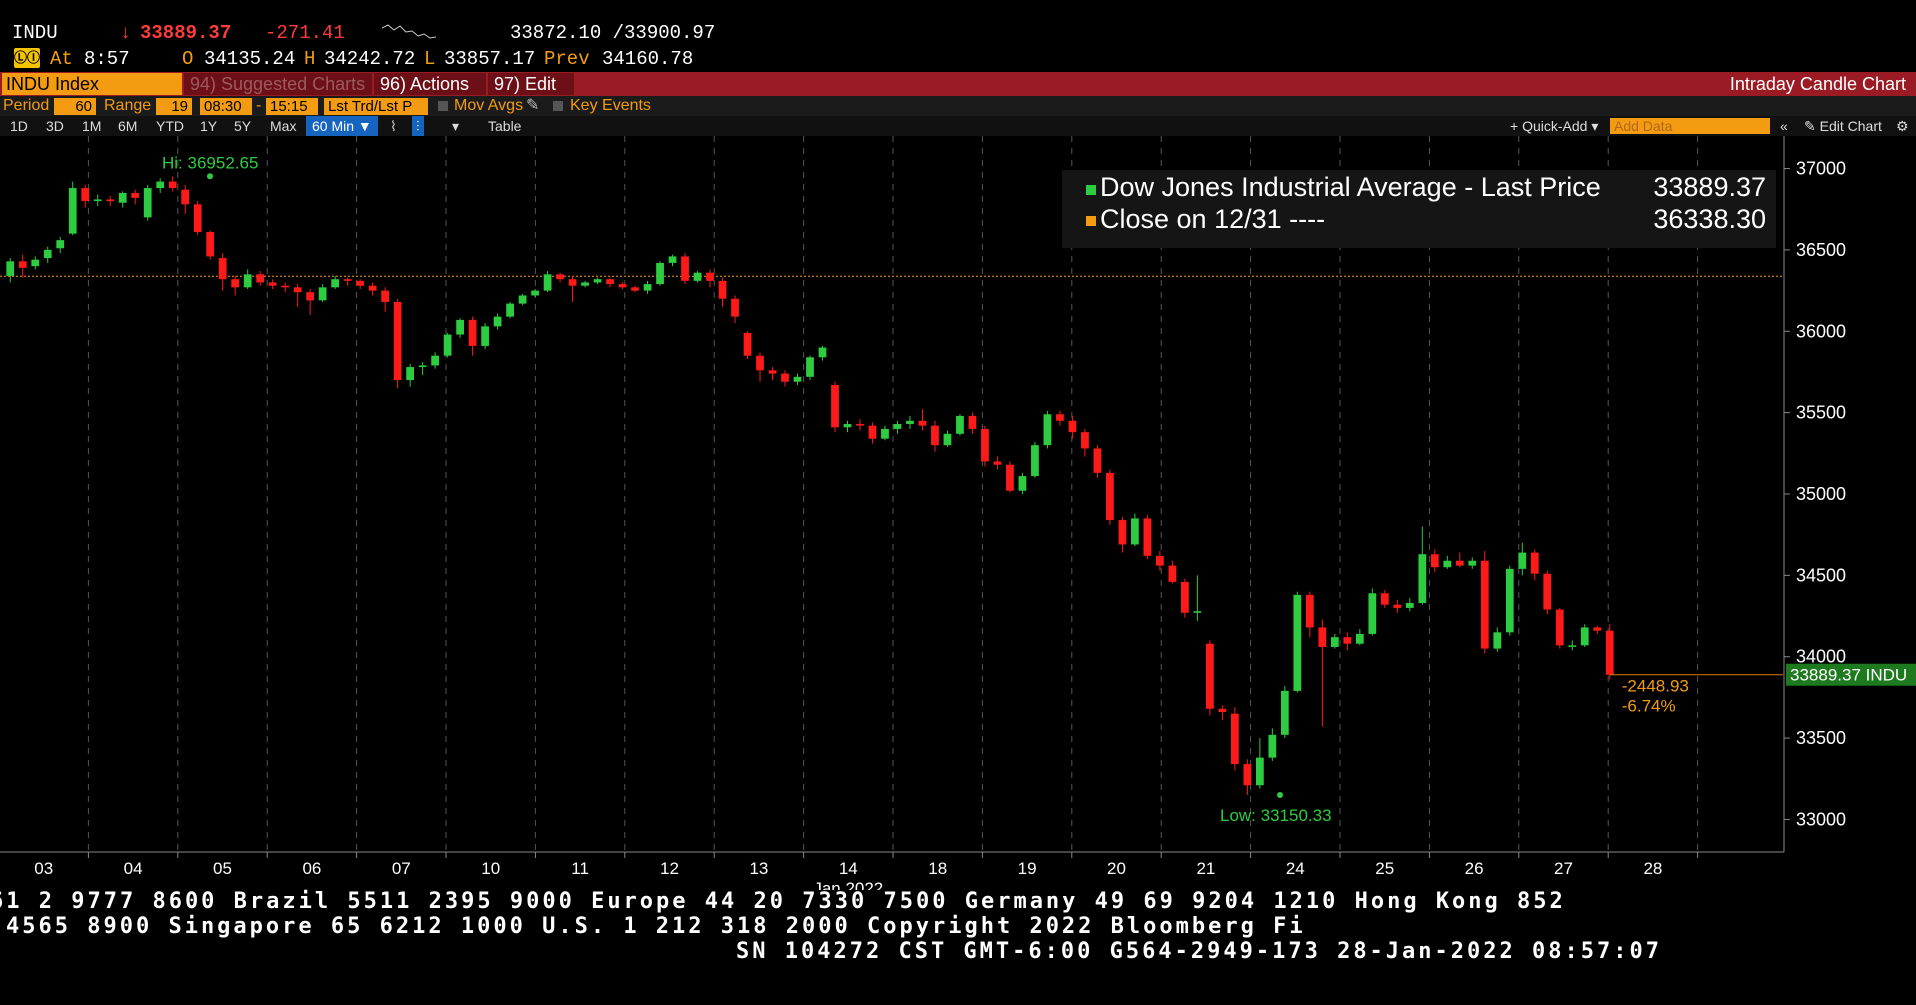 The image size is (1916, 1005). What do you see at coordinates (1474, 868) in the screenshot?
I see `x-tick-label: 26` at bounding box center [1474, 868].